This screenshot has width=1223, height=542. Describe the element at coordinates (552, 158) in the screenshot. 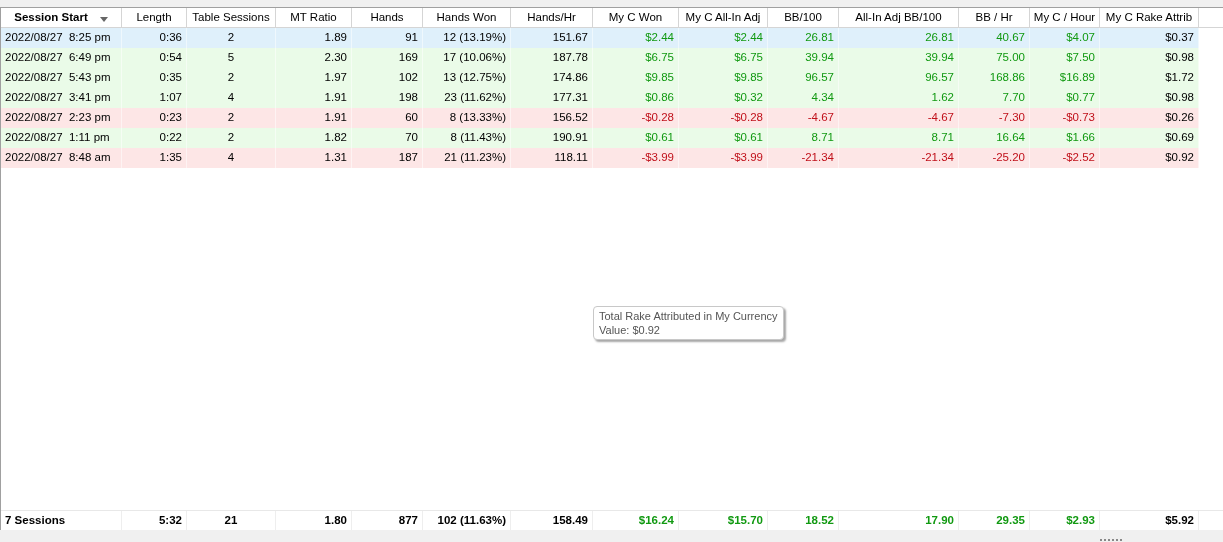

I see `table-cell: 118.11` at that location.